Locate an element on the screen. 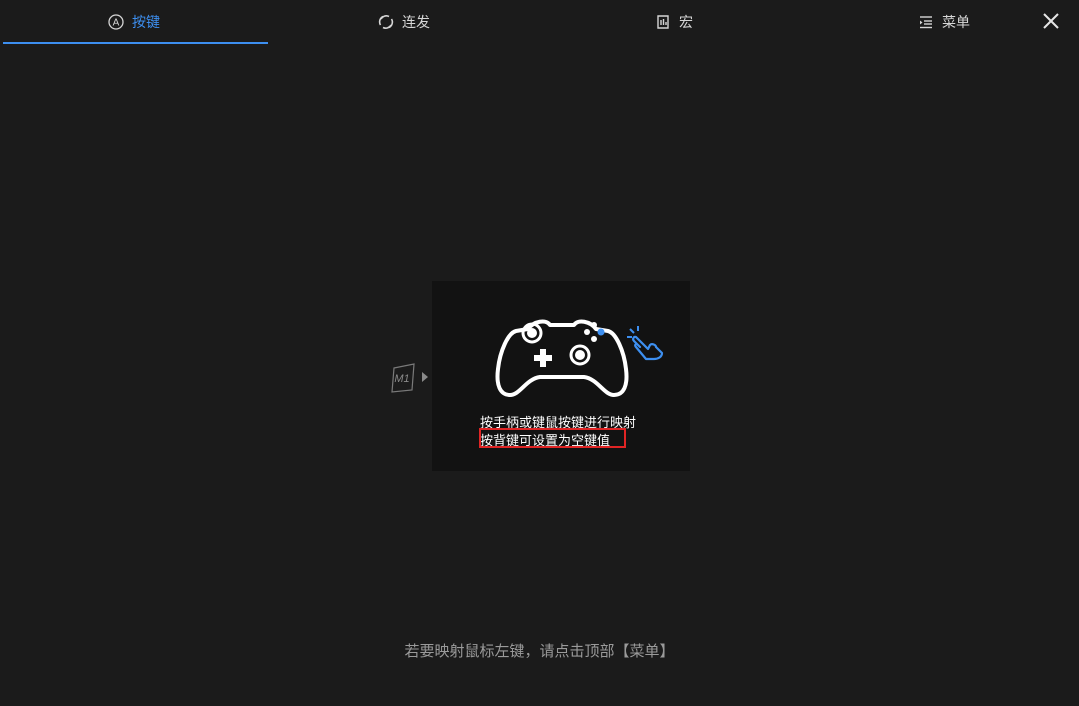 The width and height of the screenshot is (1079, 706). tab-keys: A 按键 is located at coordinates (134, 22).